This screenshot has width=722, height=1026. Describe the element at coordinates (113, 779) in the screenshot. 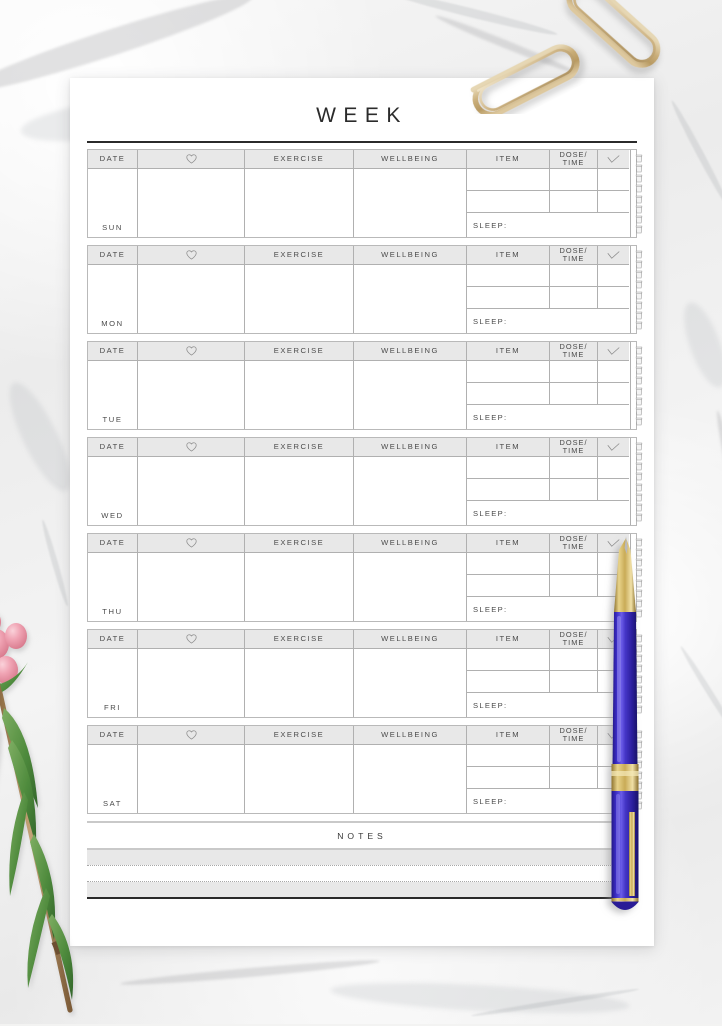

I see `cell-date: SAT` at that location.